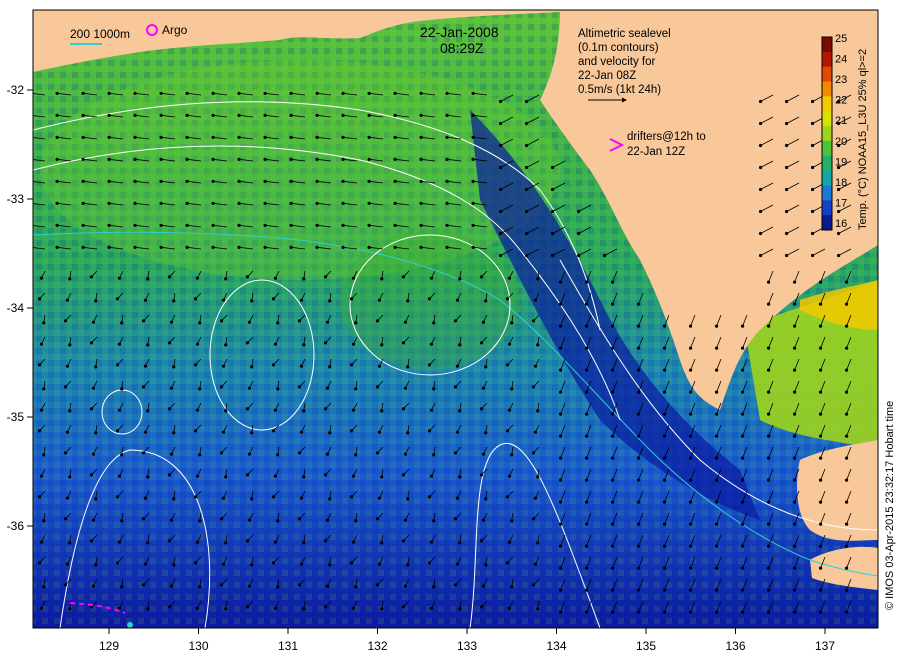 This screenshot has width=900, height=660. What do you see at coordinates (827, 223) in the screenshot?
I see `colorbar-swatch` at bounding box center [827, 223].